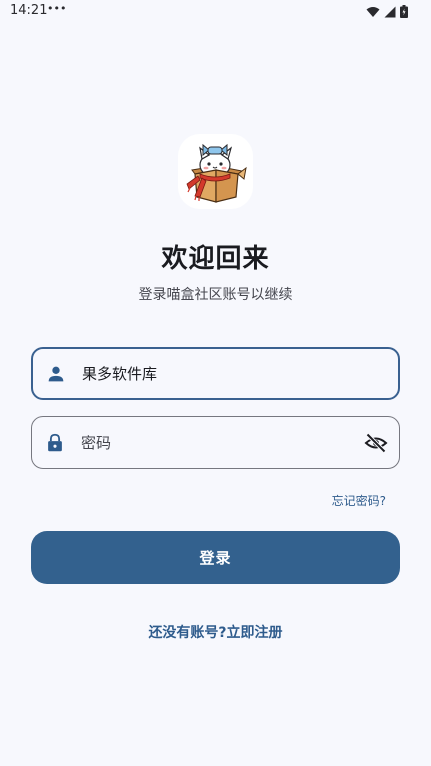  I want to click on password-field, so click(215, 442).